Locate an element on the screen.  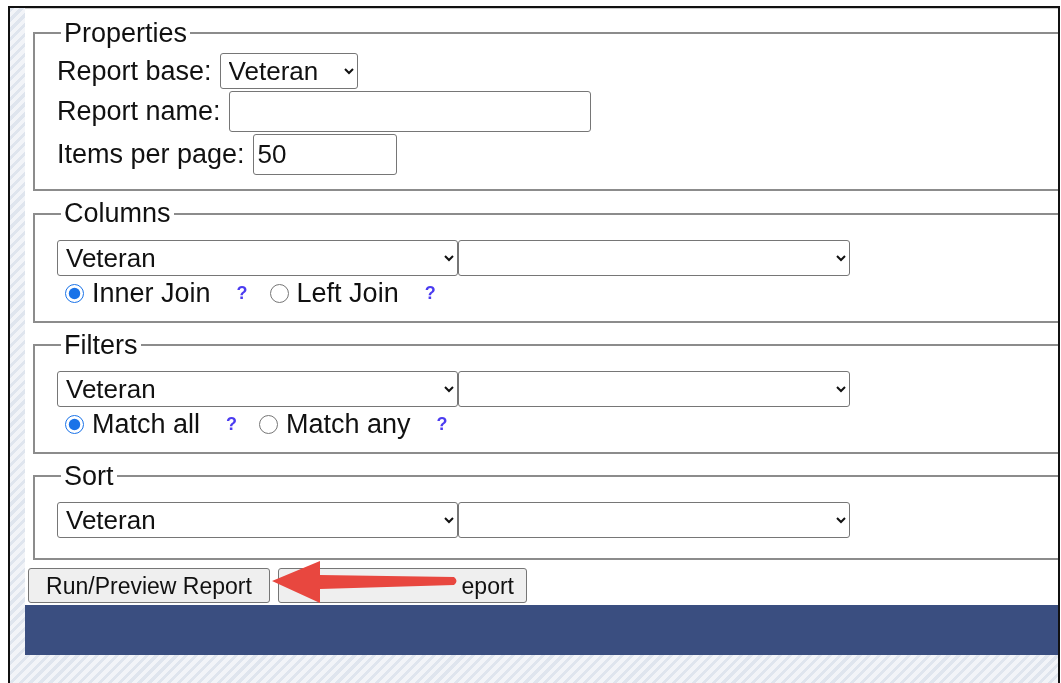
section-legend: Properties is located at coordinates (126, 33).